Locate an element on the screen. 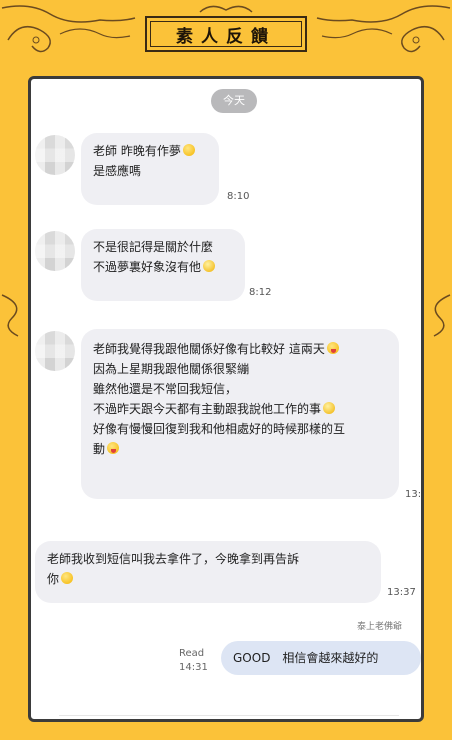 This screenshot has width=452, height=740. header-frame: 素人反饋 is located at coordinates (226, 35).